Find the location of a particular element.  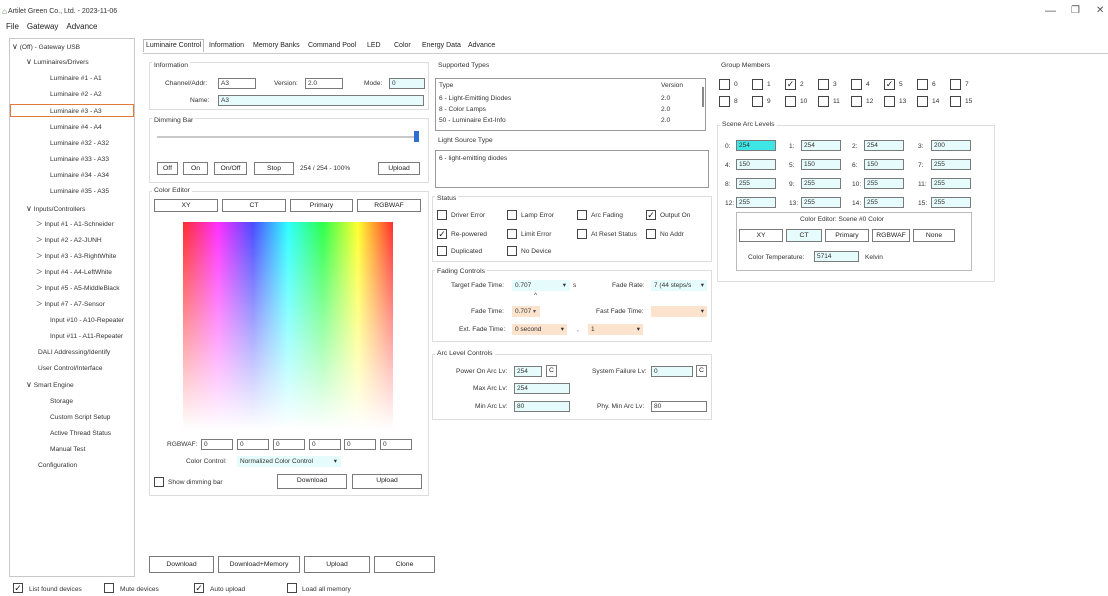

color-control-select: Normalized Color Control ▾ is located at coordinates (289, 461).